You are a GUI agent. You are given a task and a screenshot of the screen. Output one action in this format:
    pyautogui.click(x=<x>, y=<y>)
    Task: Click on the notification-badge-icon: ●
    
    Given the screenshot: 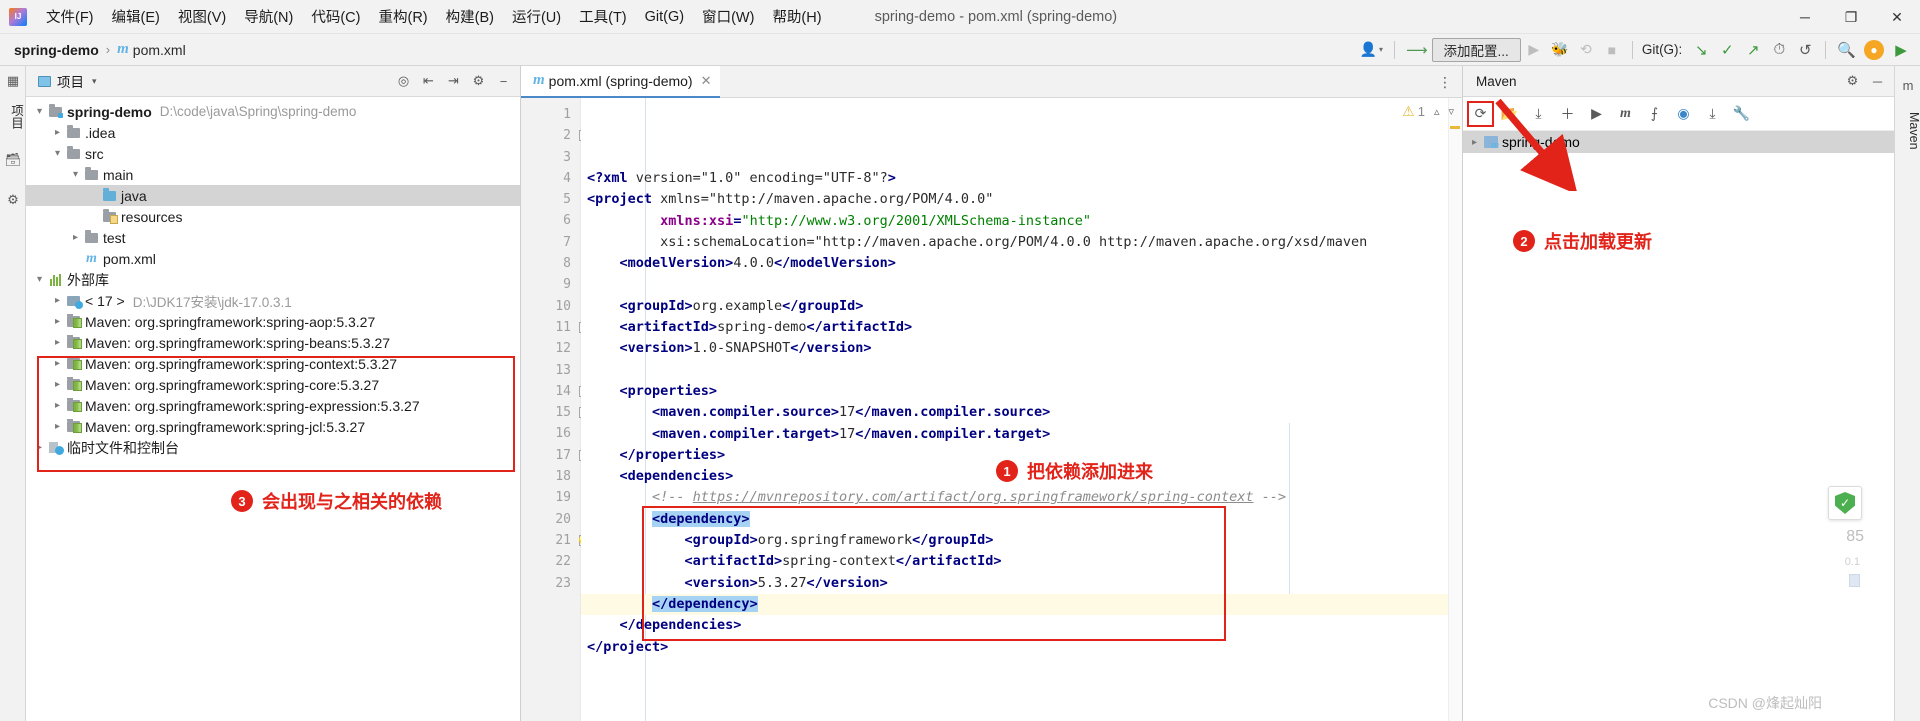 What is the action you would take?
    pyautogui.click(x=1874, y=50)
    